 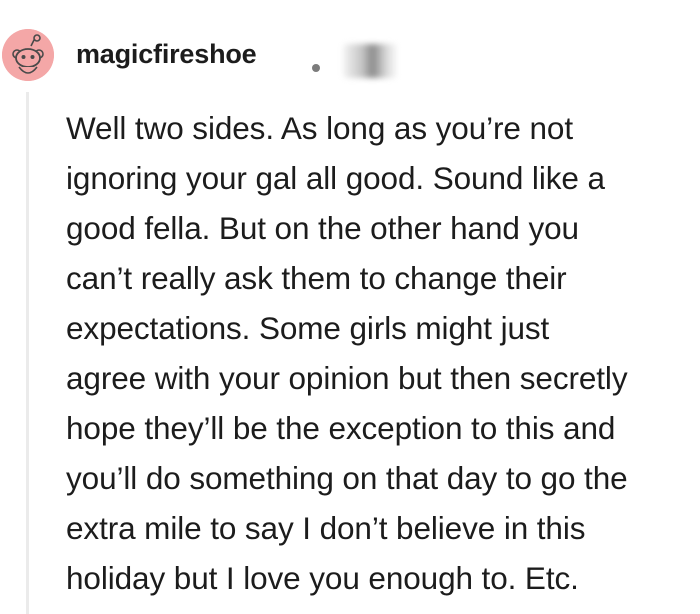 What do you see at coordinates (316, 68) in the screenshot?
I see `separator-dot` at bounding box center [316, 68].